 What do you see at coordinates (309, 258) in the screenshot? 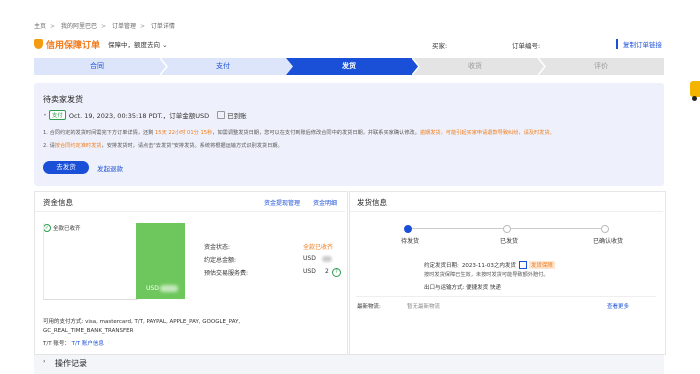
I see `total-amount-value: USD` at bounding box center [309, 258].